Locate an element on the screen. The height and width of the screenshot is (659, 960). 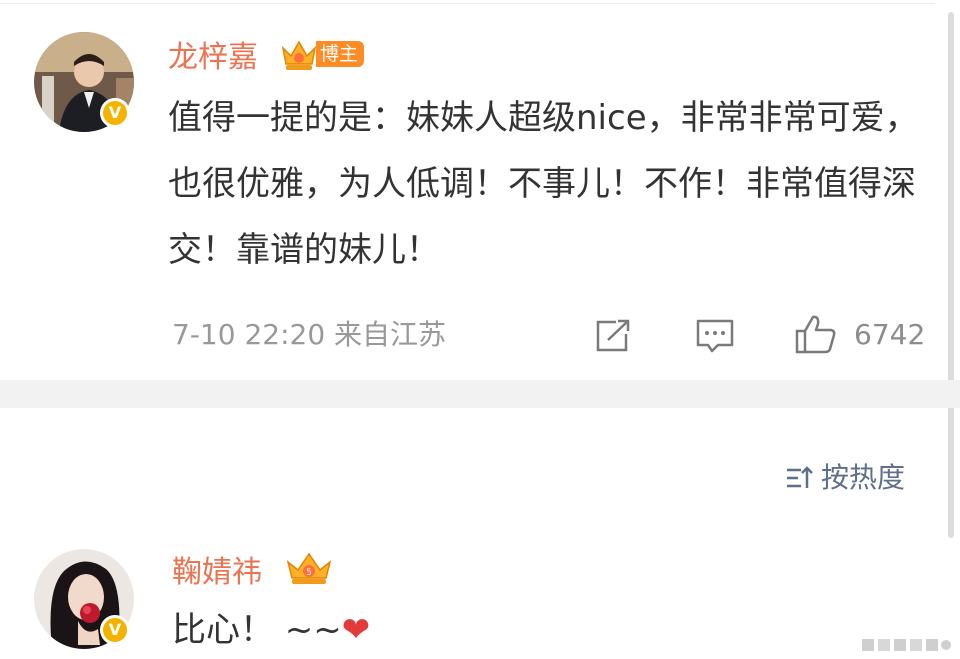
sort-label: 按热度 is located at coordinates (863, 477).